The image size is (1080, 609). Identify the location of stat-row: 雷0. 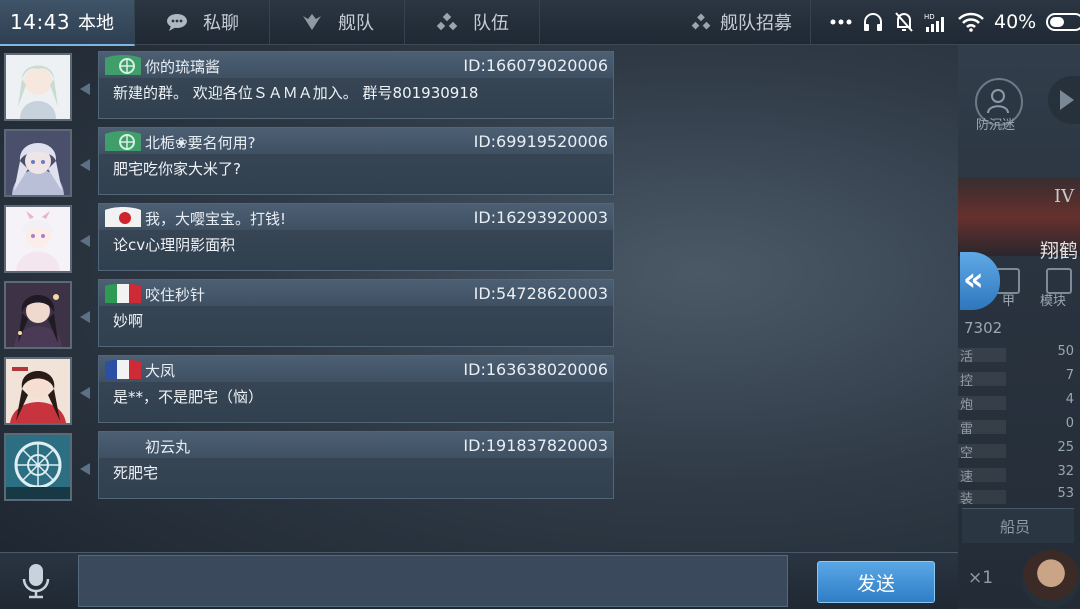
(1016, 426).